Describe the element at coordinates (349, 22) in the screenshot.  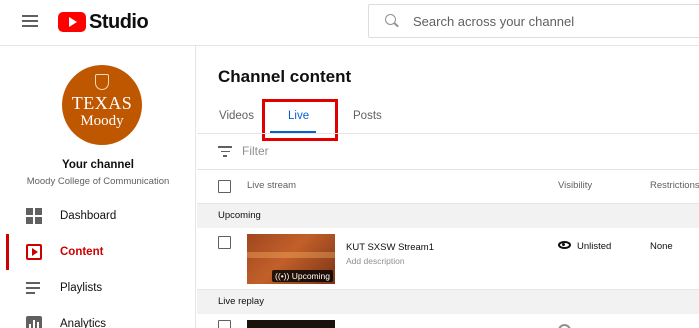
I see `top-header: Studio` at that location.